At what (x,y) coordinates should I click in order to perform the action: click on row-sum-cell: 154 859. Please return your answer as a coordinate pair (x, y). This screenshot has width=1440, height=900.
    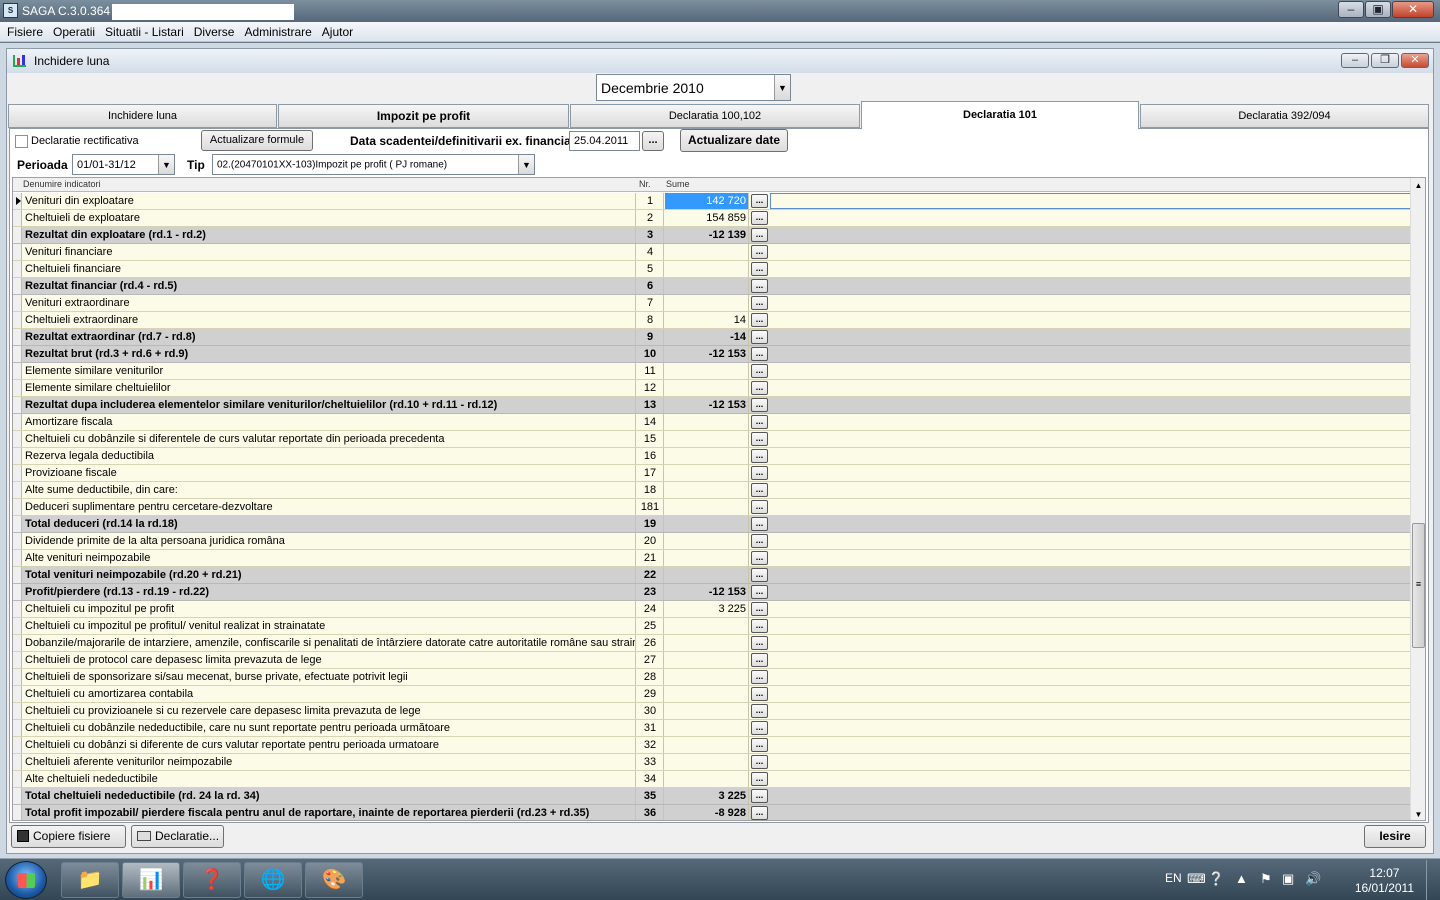
    Looking at the image, I should click on (707, 218).